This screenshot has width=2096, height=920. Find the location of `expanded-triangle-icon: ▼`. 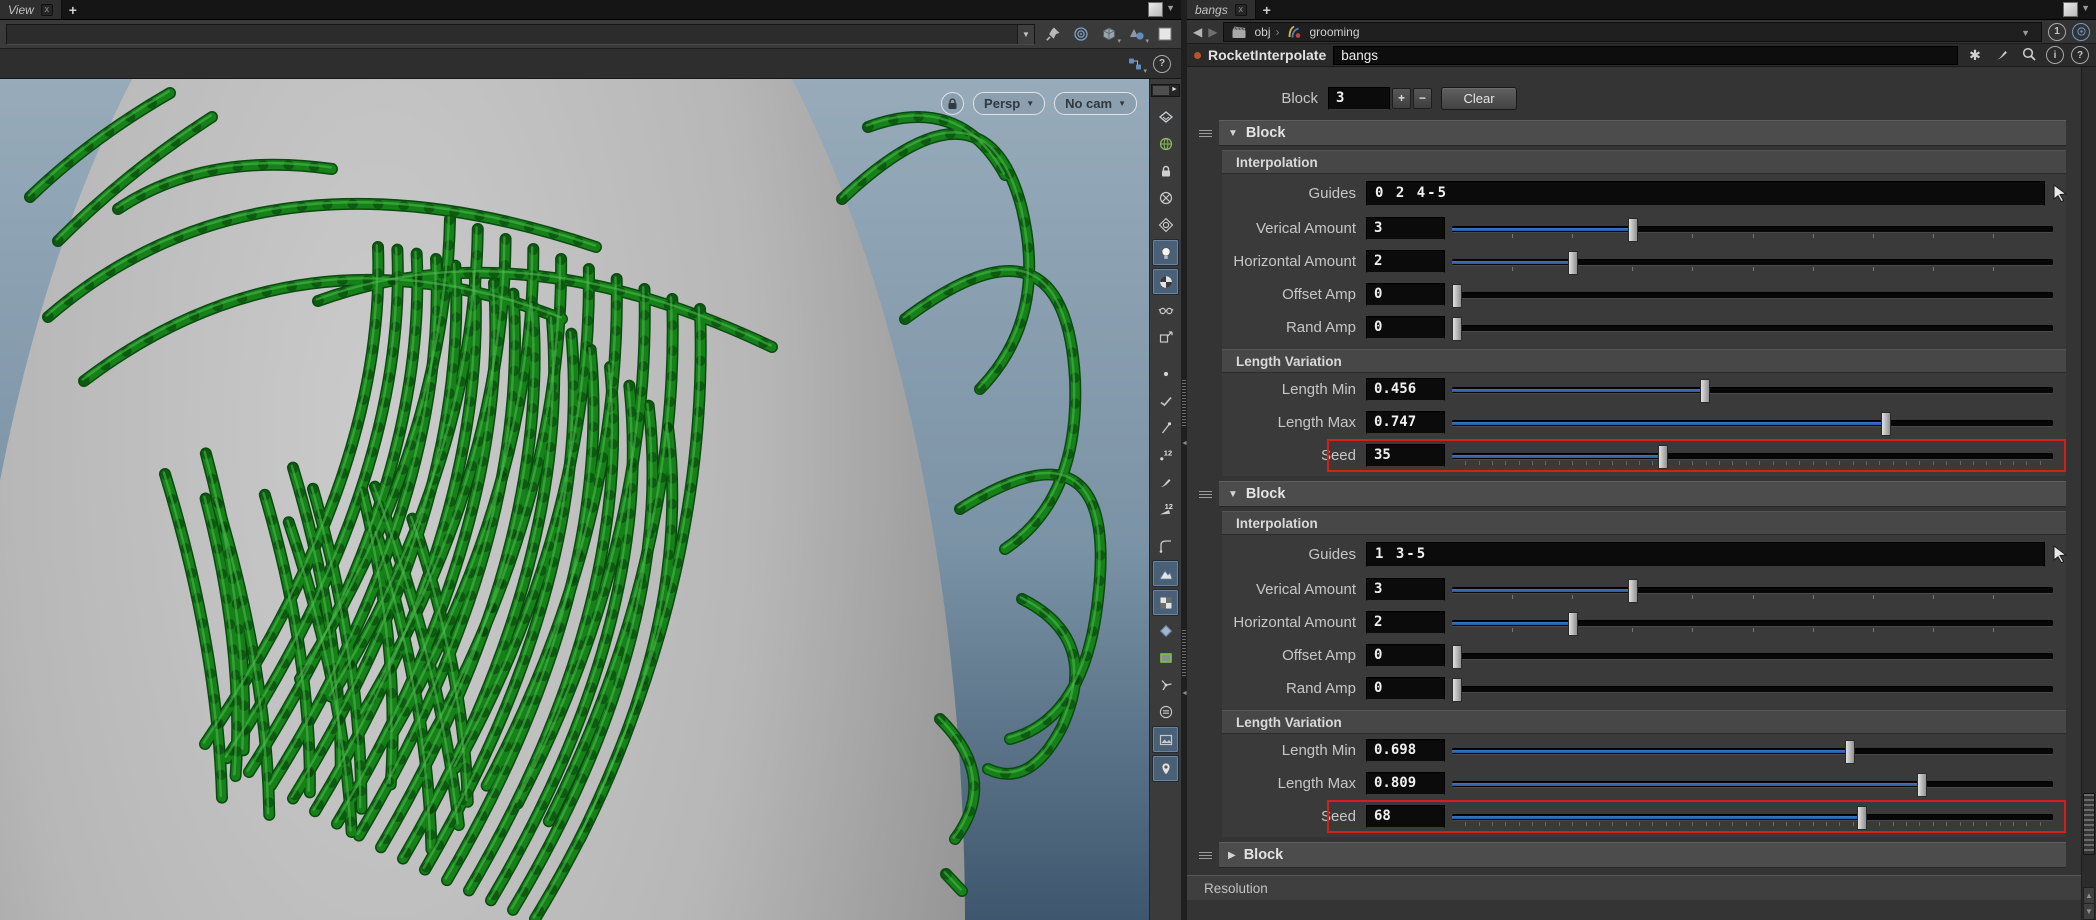

expanded-triangle-icon: ▼ is located at coordinates (1233, 494).